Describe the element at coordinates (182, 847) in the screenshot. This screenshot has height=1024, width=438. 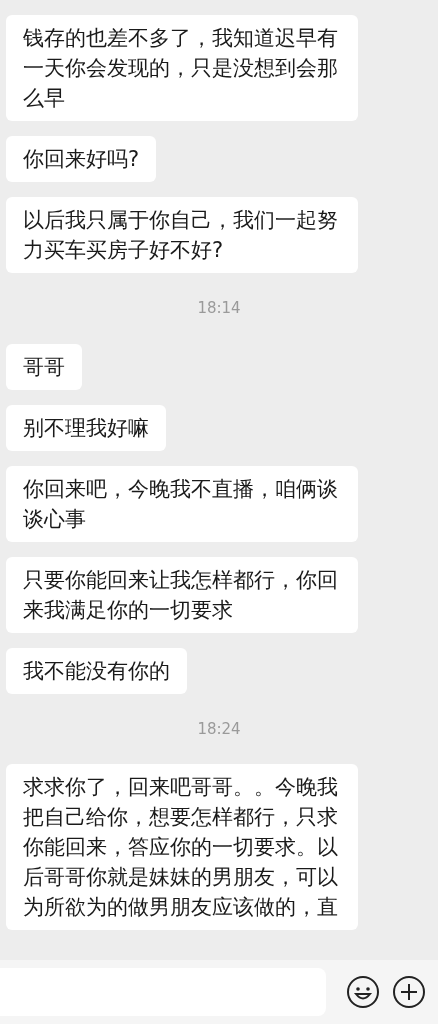
I see `message-bubble: 求求你了，回来吧哥哥。。今晚我把自己给你，想要怎样都行，只求你能回来，答应你的一切要求。以后哥哥你就是妹妹的男朋友，可以为所欲为的做男朋友应该做的，直` at that location.